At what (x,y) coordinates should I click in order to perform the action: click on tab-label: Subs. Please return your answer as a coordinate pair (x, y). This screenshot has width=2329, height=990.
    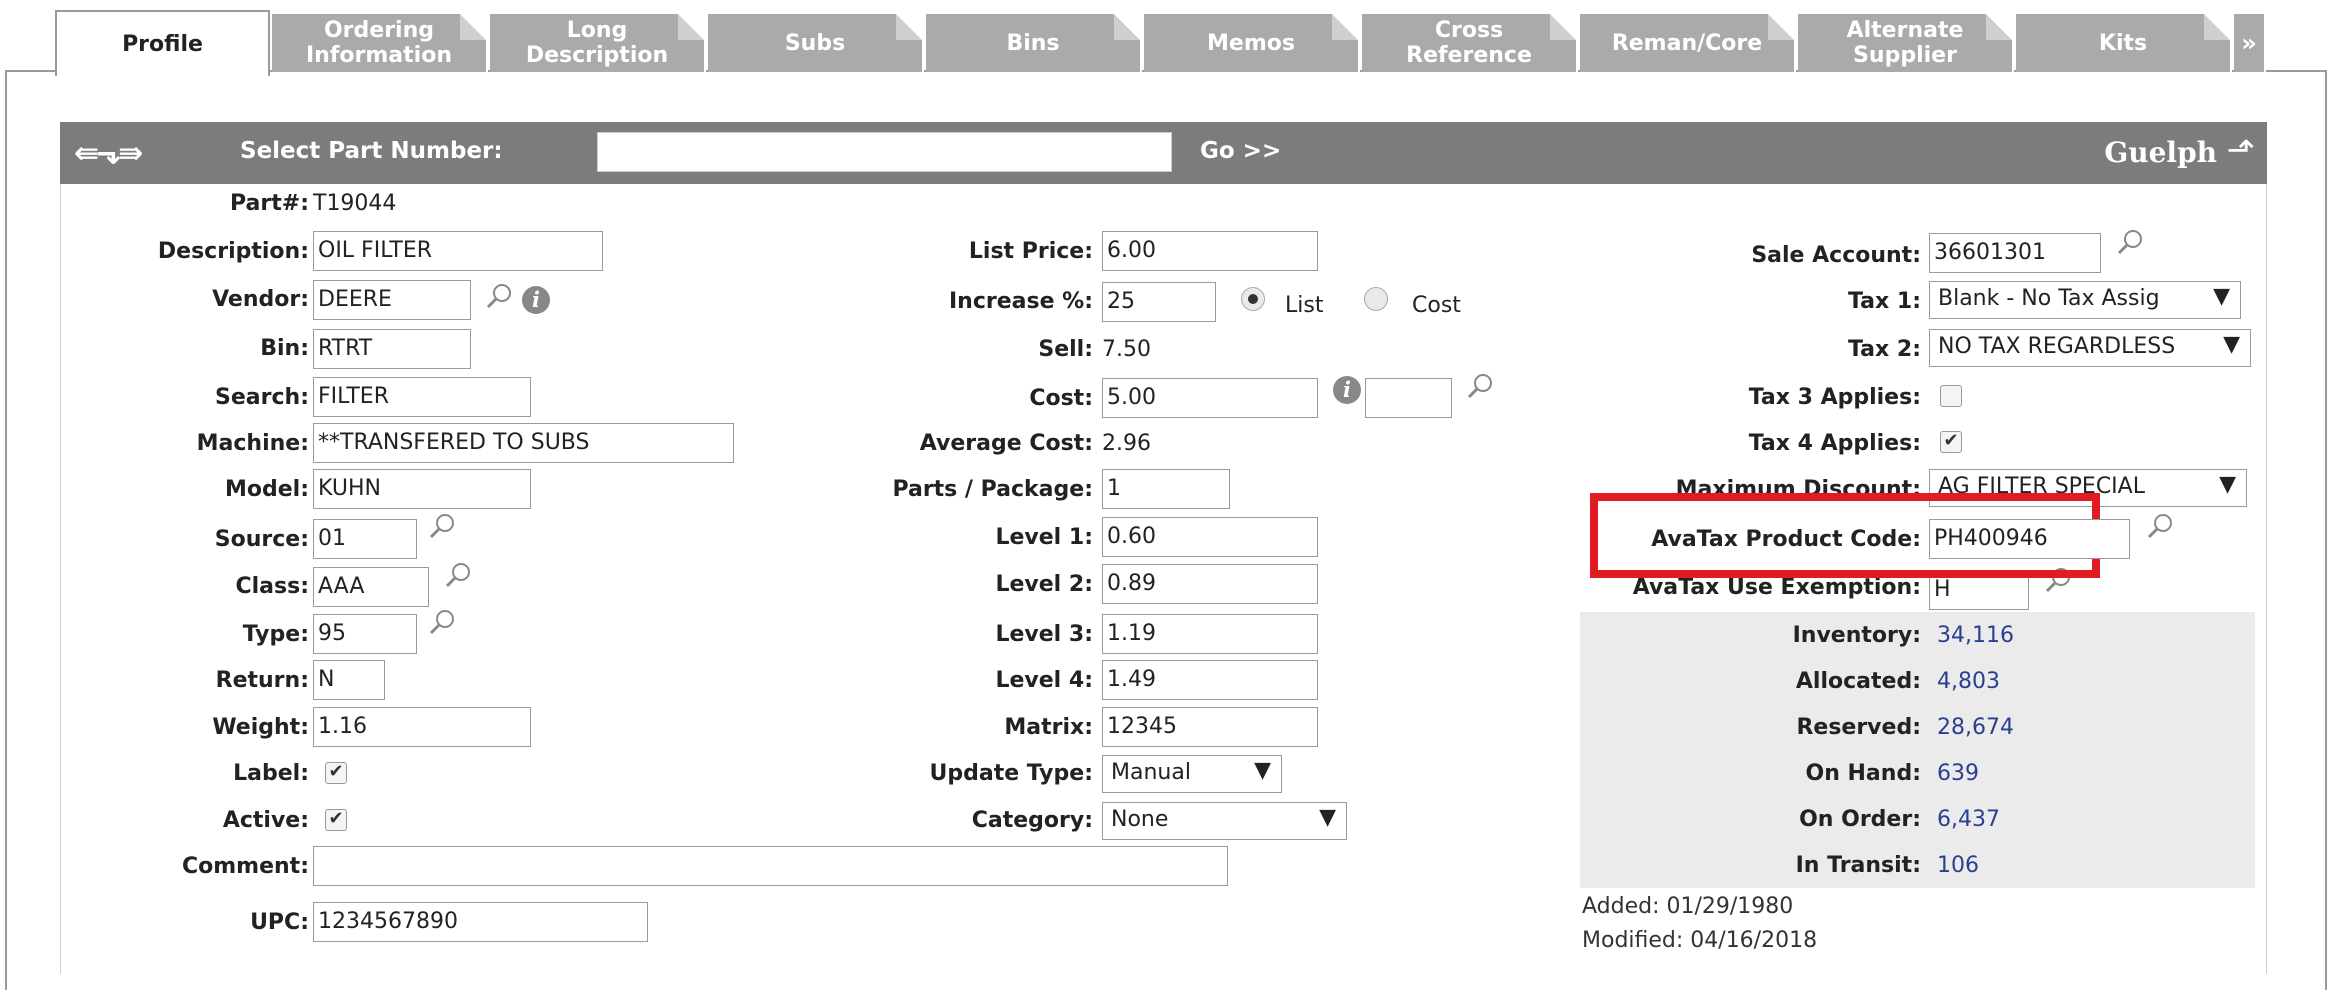
    Looking at the image, I should click on (815, 43).